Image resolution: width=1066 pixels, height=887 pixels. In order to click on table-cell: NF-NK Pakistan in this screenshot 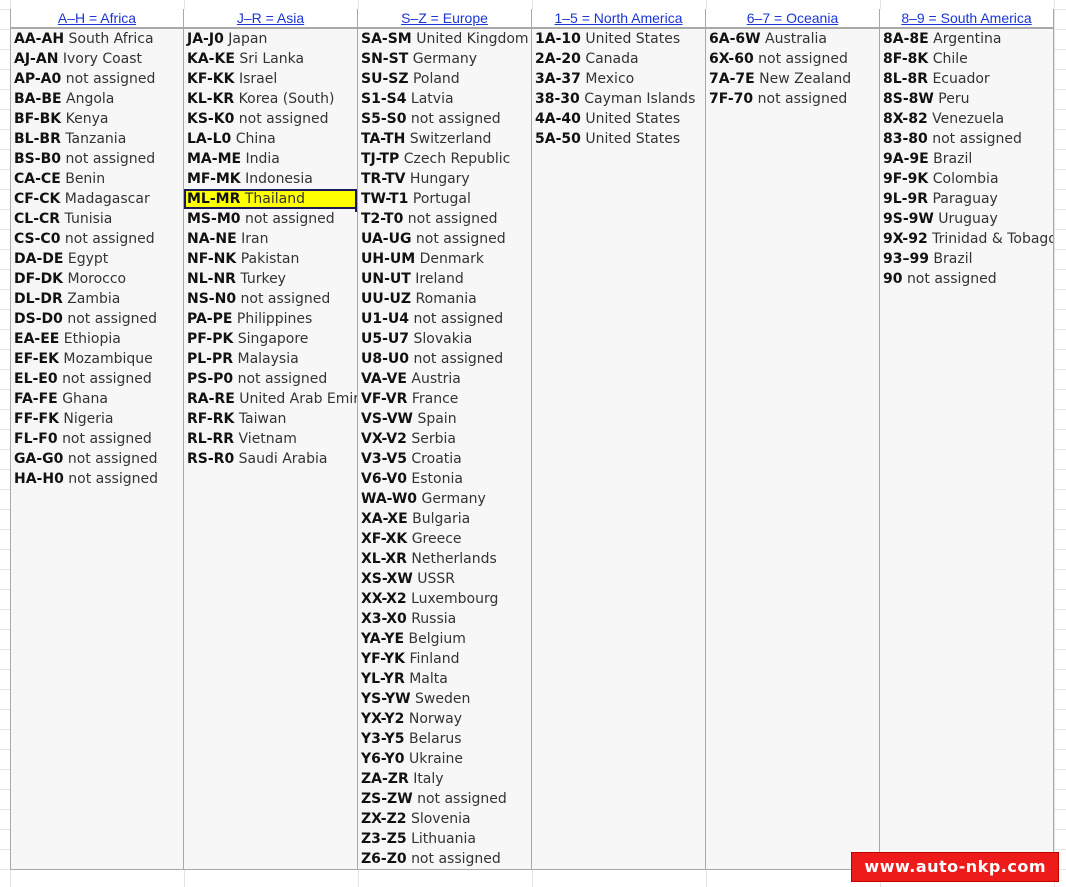, I will do `click(270, 259)`.